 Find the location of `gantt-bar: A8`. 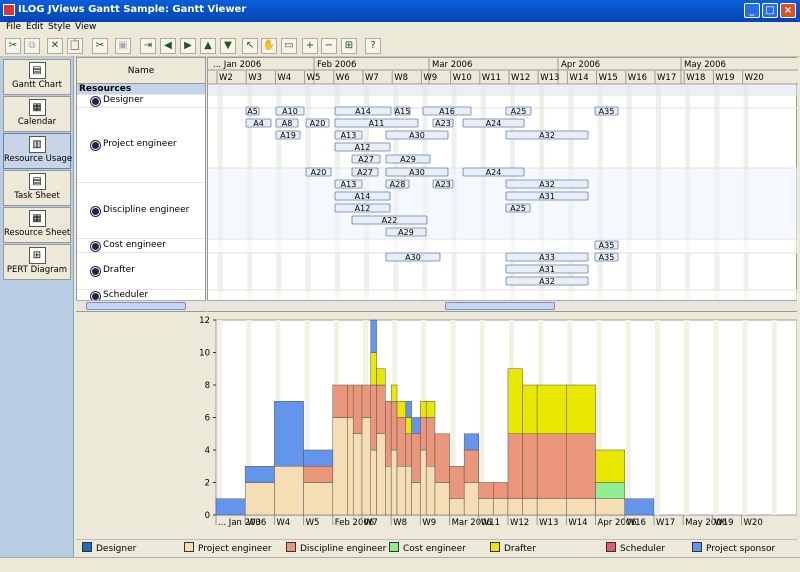

gantt-bar: A8 is located at coordinates (287, 123).